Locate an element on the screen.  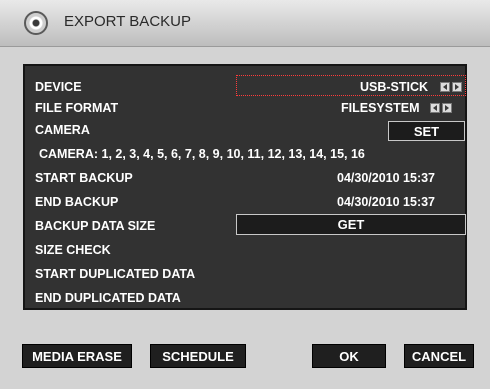
file-format-label: FILE FORMAT is located at coordinates (77, 108).